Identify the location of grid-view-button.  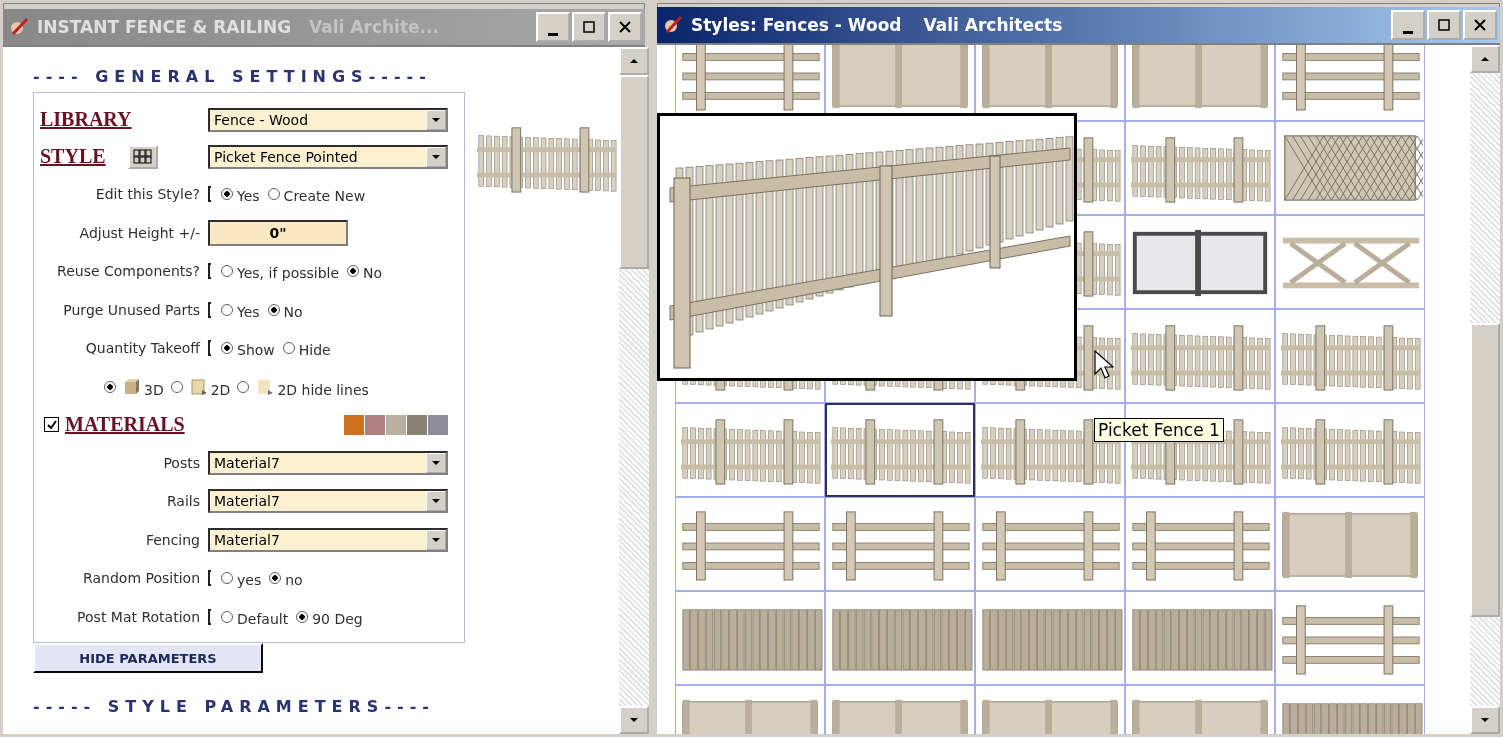
(142, 156).